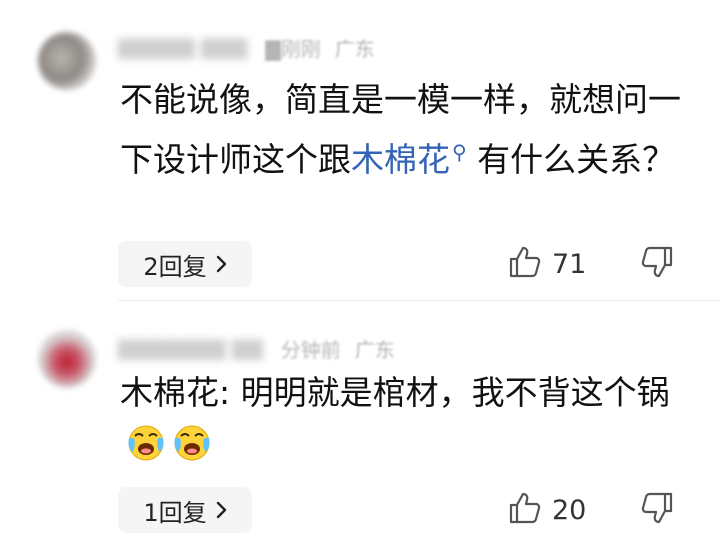  I want to click on username: ▇▇▇▇▇▇▇ ▇▇, so click(190, 348).